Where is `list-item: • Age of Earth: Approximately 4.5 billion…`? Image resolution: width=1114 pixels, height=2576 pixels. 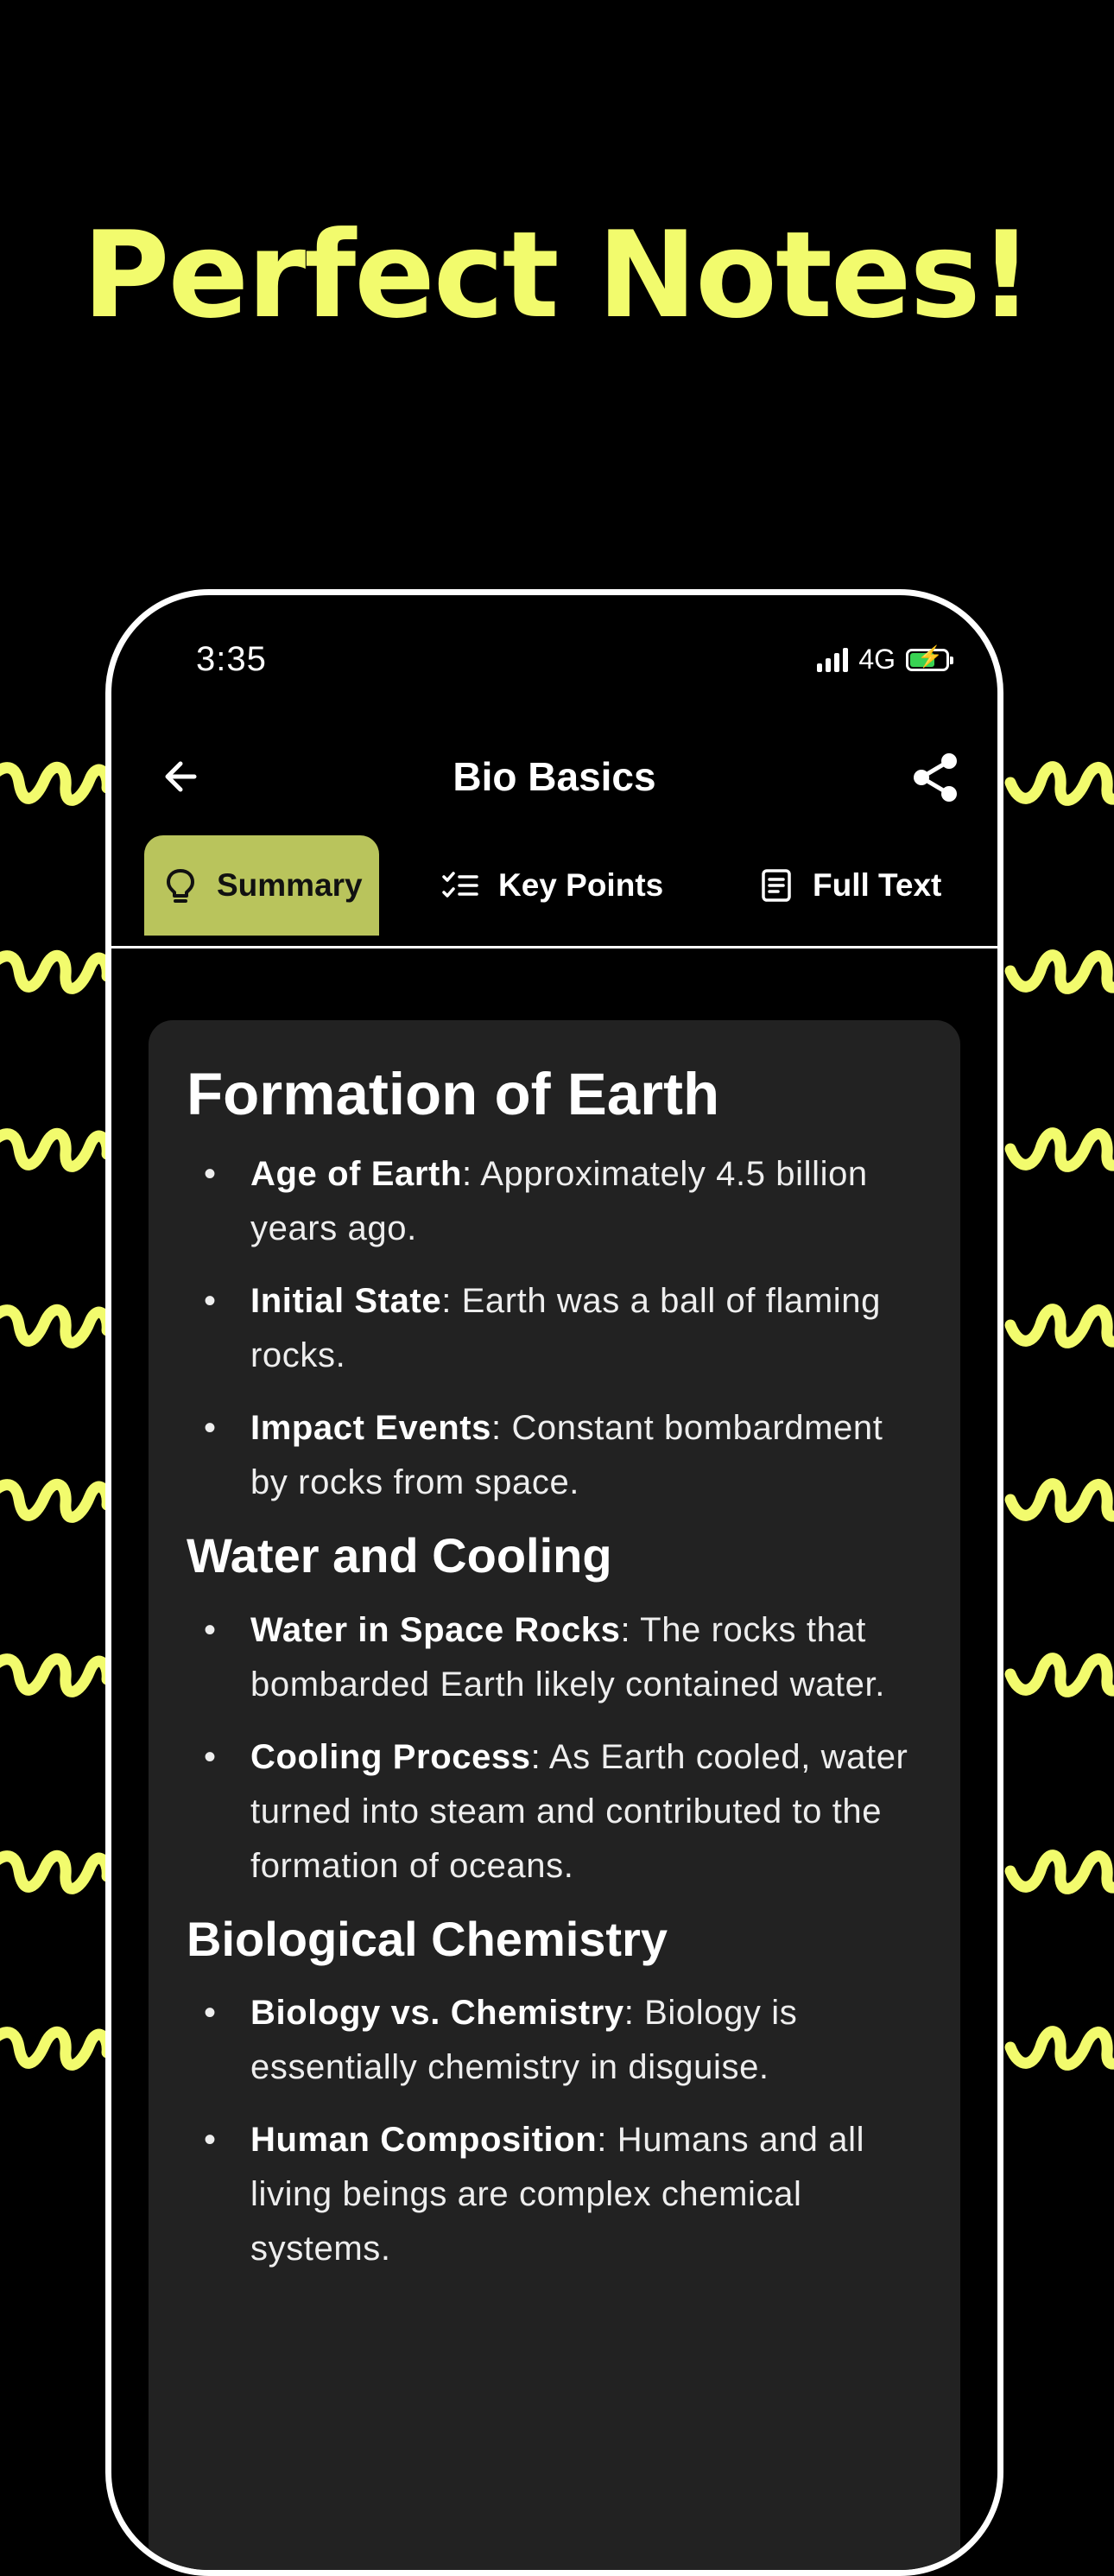 list-item: • Age of Earth: Approximately 4.5 billion… is located at coordinates (536, 1201).